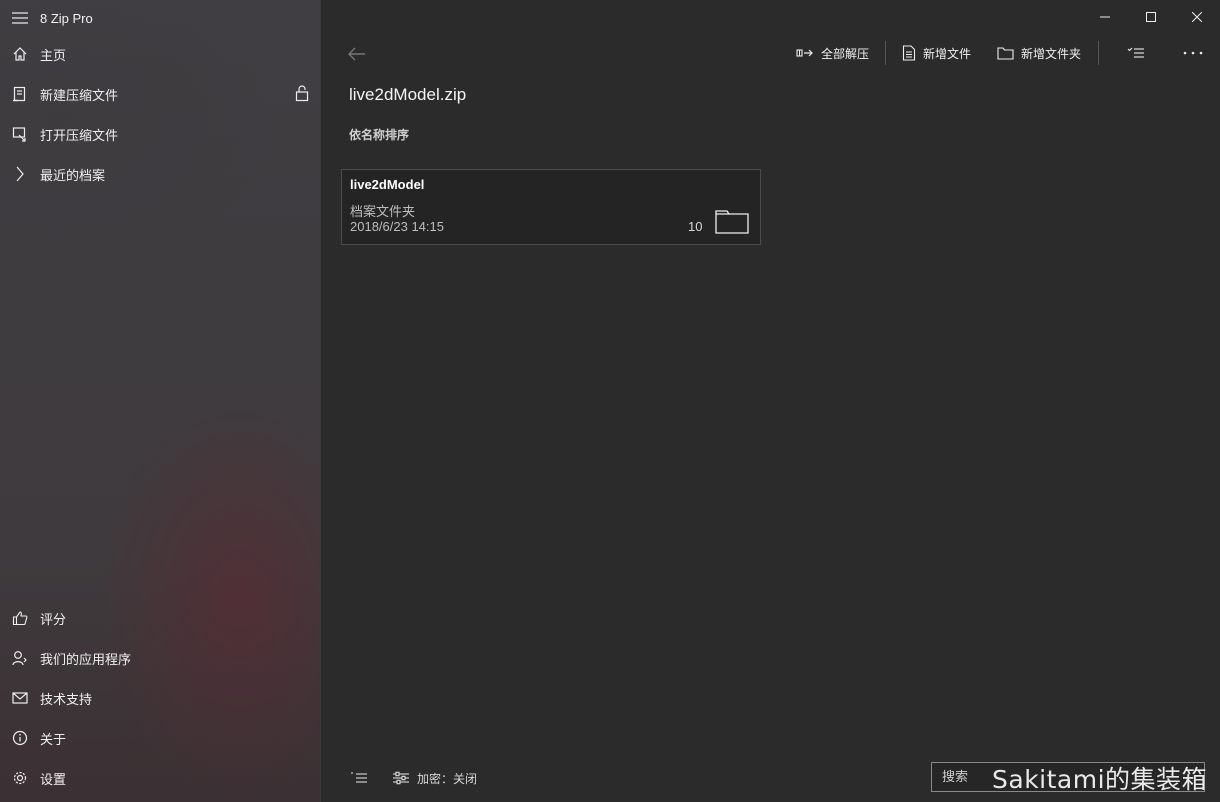 The height and width of the screenshot is (802, 1220). What do you see at coordinates (53, 740) in the screenshot?
I see `sidebar-item-label: 关于` at bounding box center [53, 740].